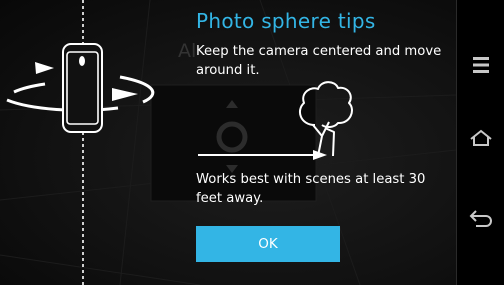 This screenshot has width=504, height=285. What do you see at coordinates (286, 21) in the screenshot?
I see `dialog-title: Photo sphere tips` at bounding box center [286, 21].